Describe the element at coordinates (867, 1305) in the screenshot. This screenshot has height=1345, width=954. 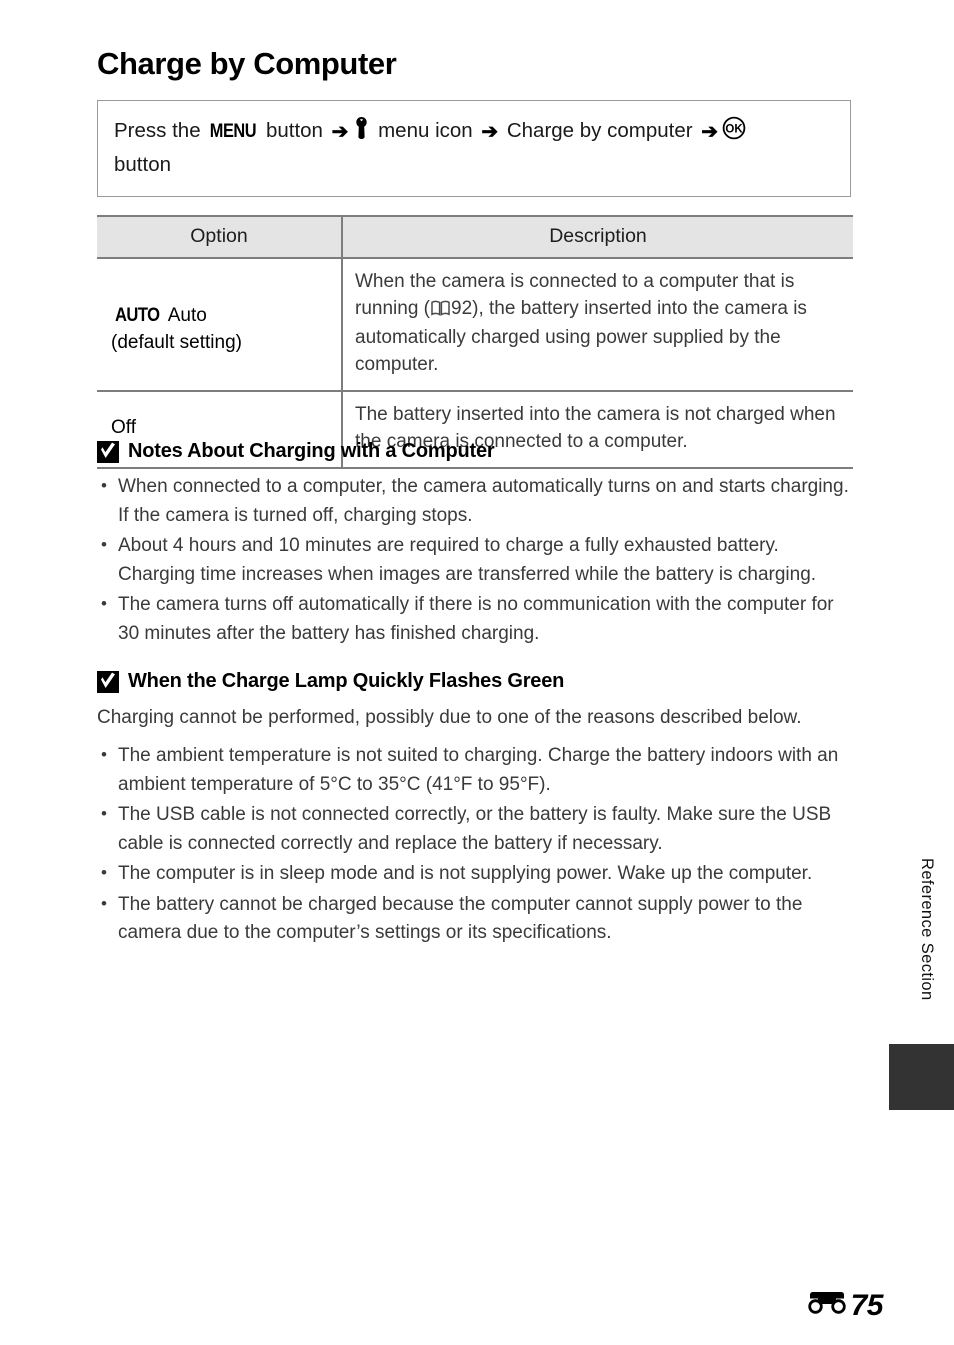
I see `page-number: 75` at that location.